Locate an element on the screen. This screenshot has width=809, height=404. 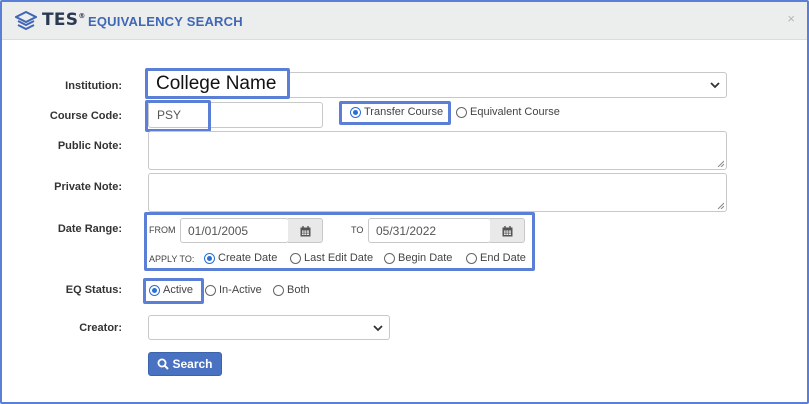
search-button: Search is located at coordinates (185, 364).